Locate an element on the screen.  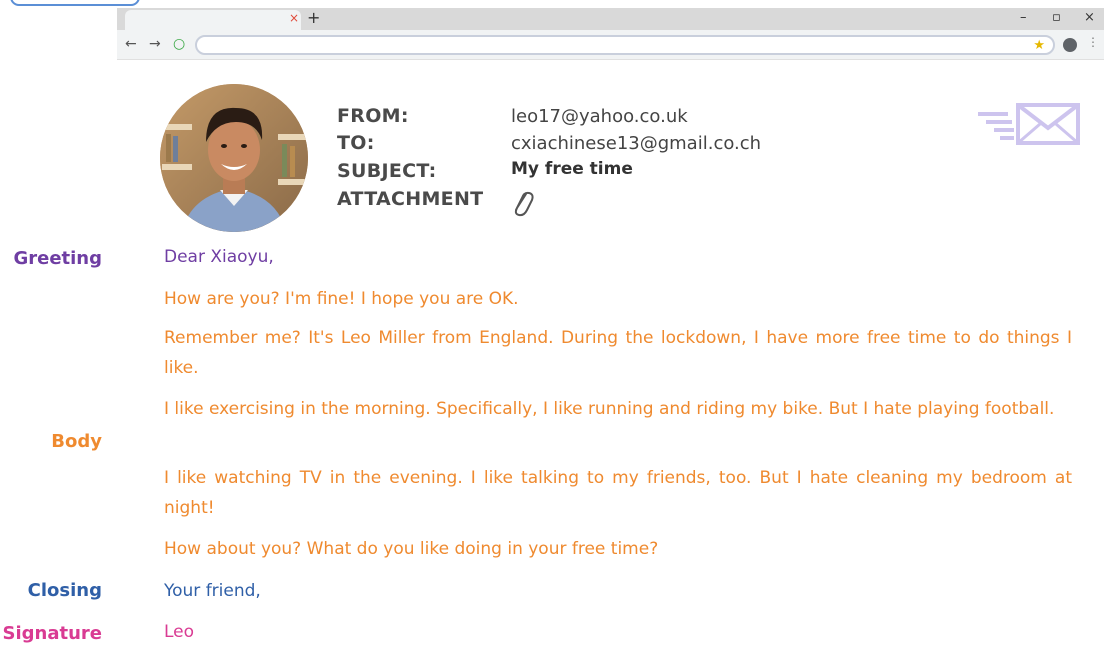
menu-icon: ⋮ is located at coordinates (1093, 42).